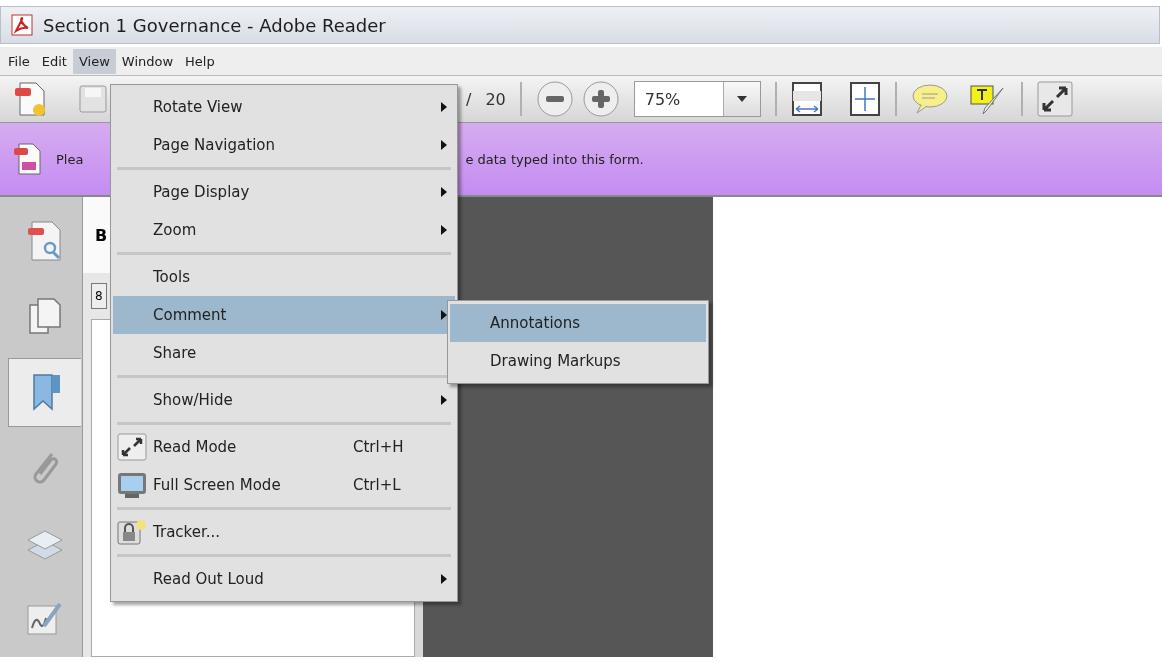  I want to click on menu-item: Full Screen Mode Ctrl+L, so click(284, 485).